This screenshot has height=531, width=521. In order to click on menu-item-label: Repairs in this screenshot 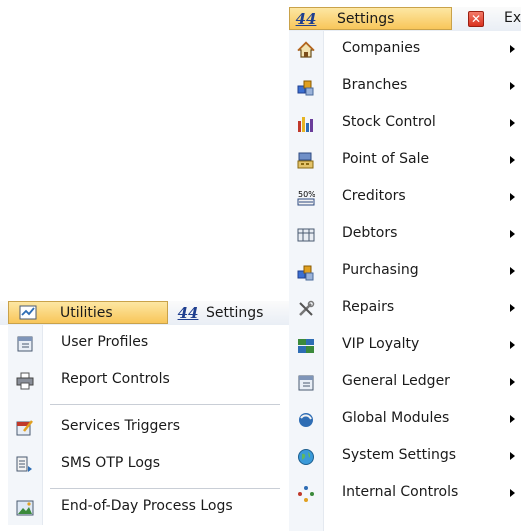, I will do `click(368, 307)`.